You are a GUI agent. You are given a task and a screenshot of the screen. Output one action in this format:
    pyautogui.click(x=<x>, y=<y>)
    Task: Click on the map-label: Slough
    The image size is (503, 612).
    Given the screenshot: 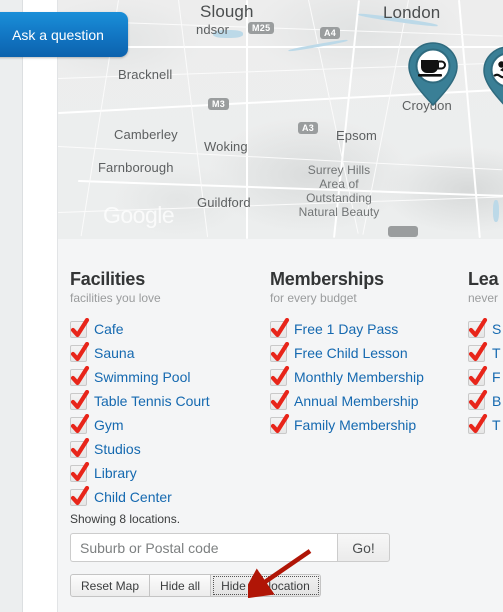 What is the action you would take?
    pyautogui.click(x=227, y=11)
    